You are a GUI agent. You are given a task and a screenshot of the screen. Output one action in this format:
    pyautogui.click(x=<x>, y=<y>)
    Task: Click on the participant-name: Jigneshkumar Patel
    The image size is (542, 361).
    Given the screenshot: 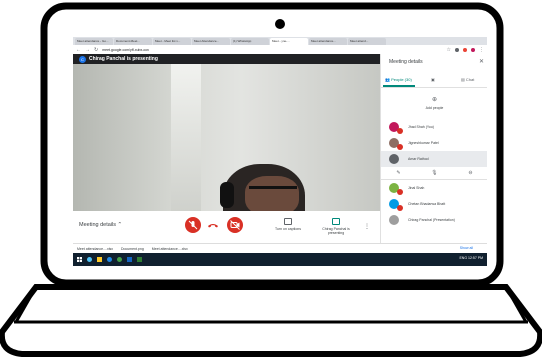 What is the action you would take?
    pyautogui.click(x=423, y=143)
    